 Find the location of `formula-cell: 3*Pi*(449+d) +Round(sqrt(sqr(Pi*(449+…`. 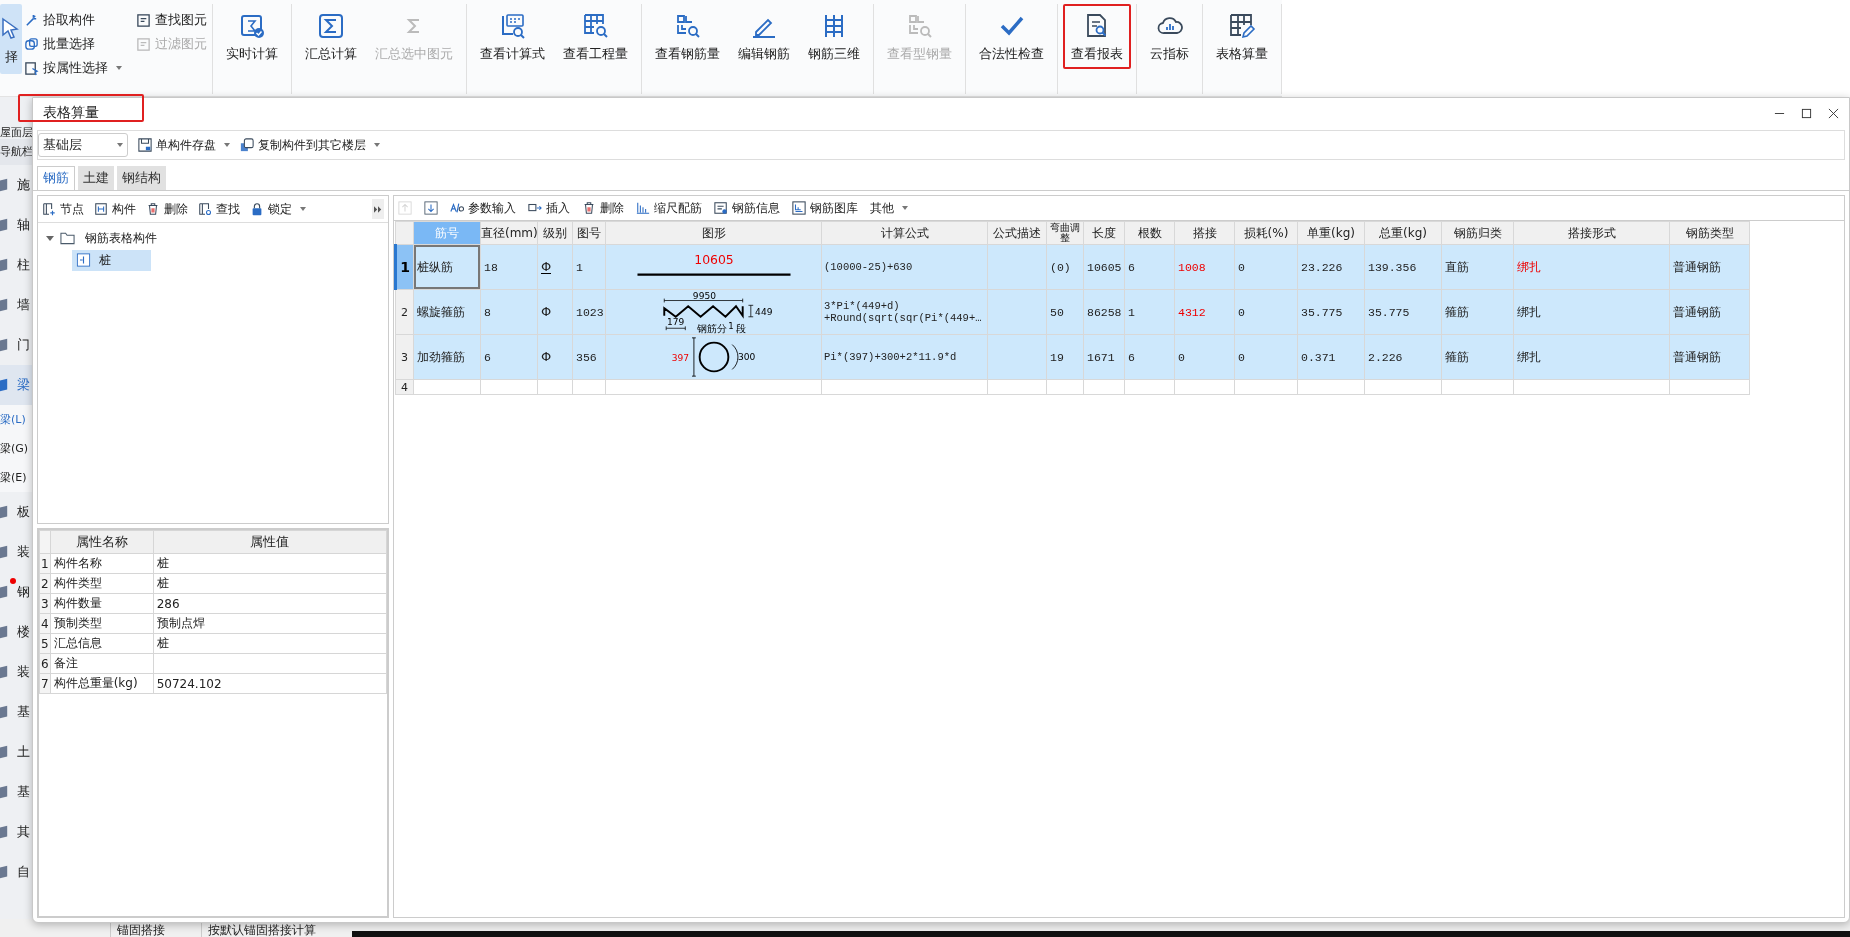

formula-cell: 3*Pi*(449+d) +Round(sqrt(sqr(Pi*(449+… is located at coordinates (904, 312).